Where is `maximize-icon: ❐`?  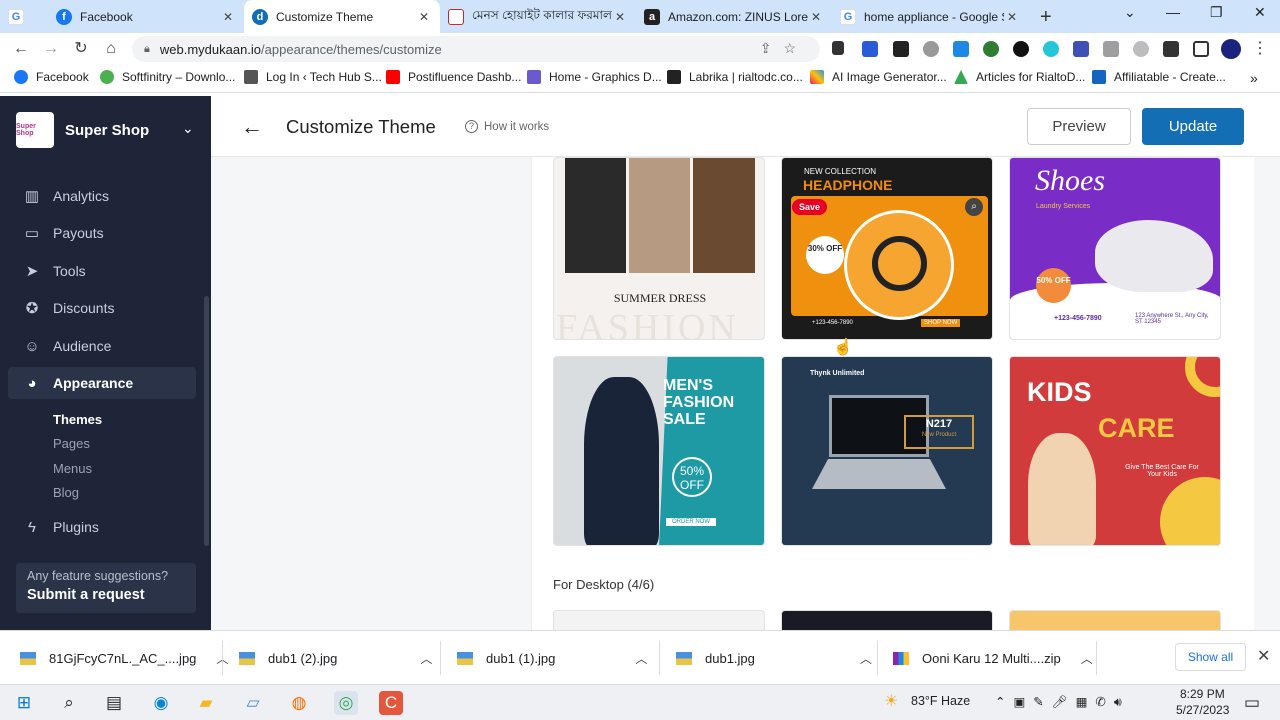
maximize-icon: ❐ is located at coordinates (1216, 12).